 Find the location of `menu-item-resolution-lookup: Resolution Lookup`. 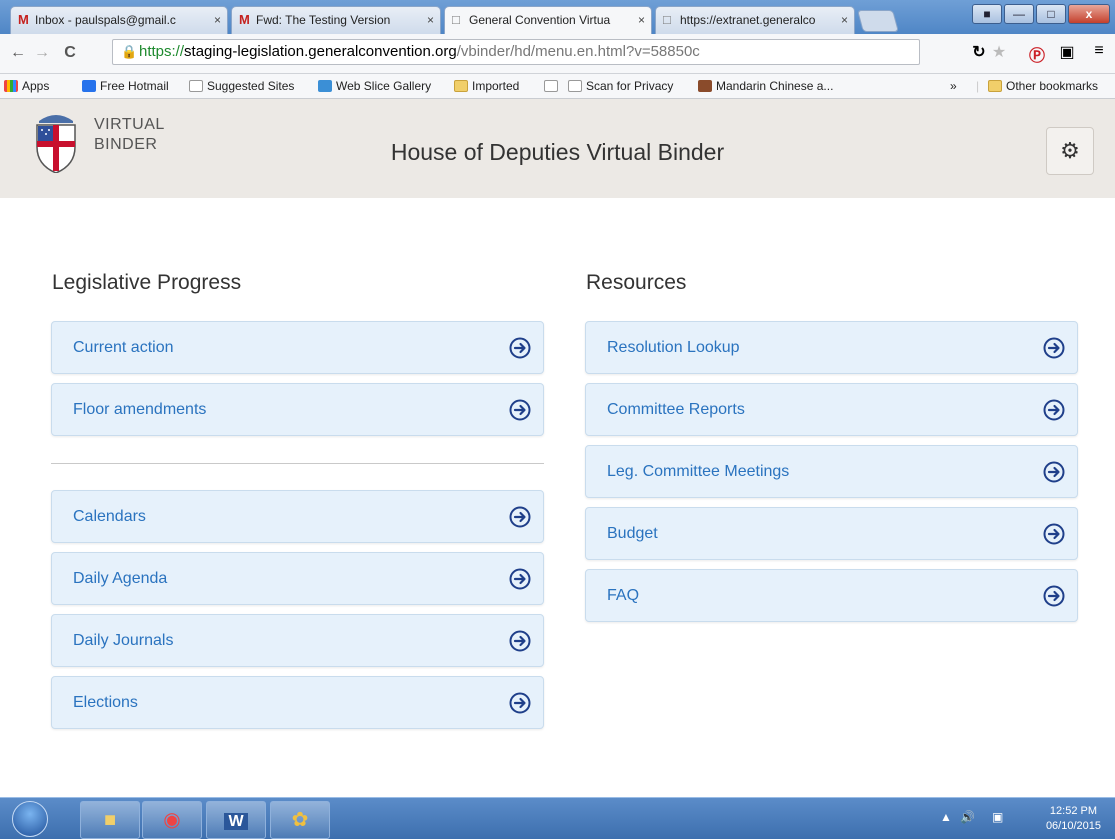

menu-item-resolution-lookup: Resolution Lookup is located at coordinates (831, 347).